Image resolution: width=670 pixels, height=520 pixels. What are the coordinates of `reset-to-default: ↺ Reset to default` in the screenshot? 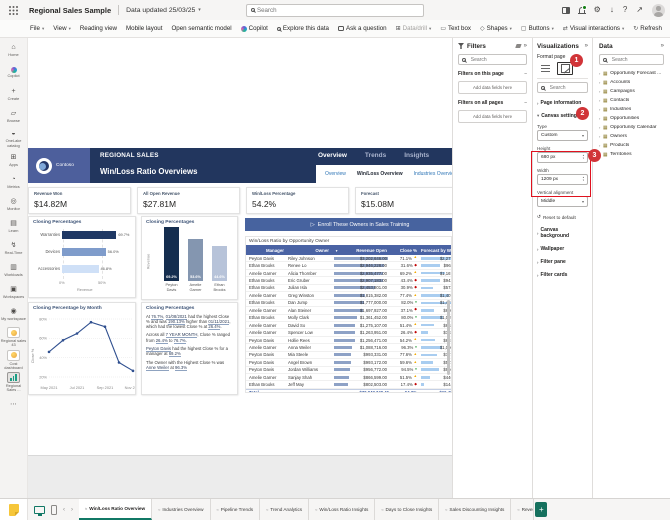 It's located at (562, 217).